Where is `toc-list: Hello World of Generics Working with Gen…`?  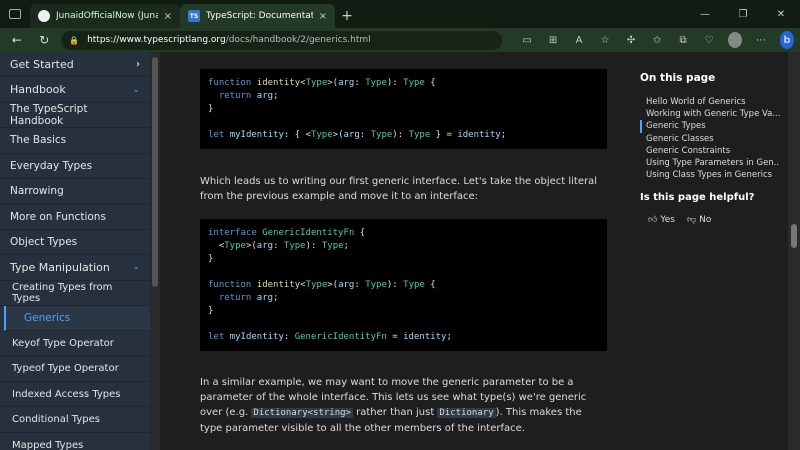 toc-list: Hello World of Generics Working with Gen… is located at coordinates (710, 138).